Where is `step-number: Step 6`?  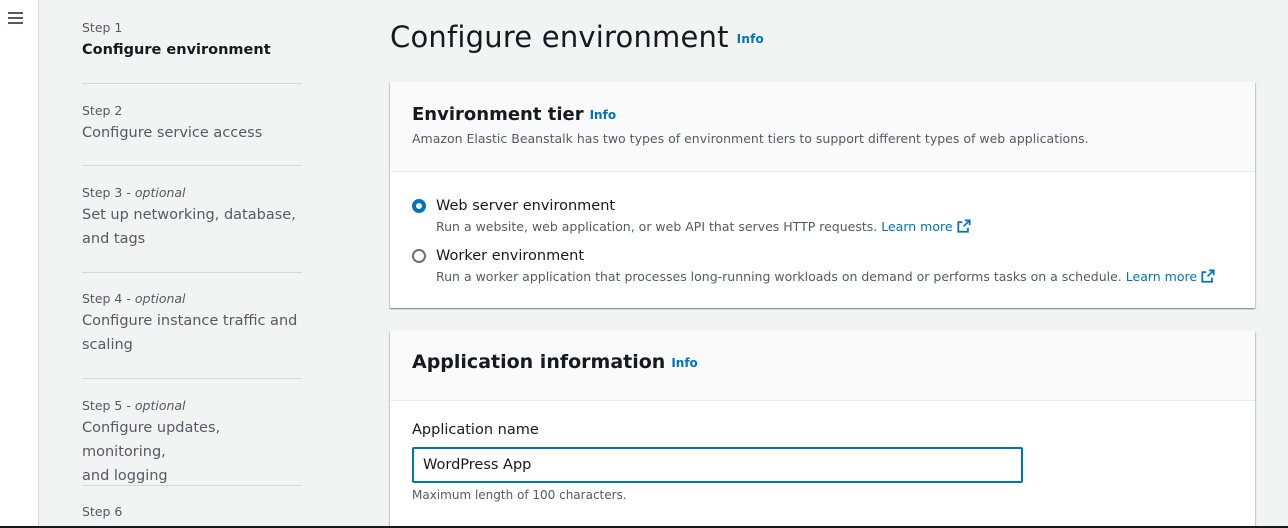 step-number: Step 6 is located at coordinates (102, 511).